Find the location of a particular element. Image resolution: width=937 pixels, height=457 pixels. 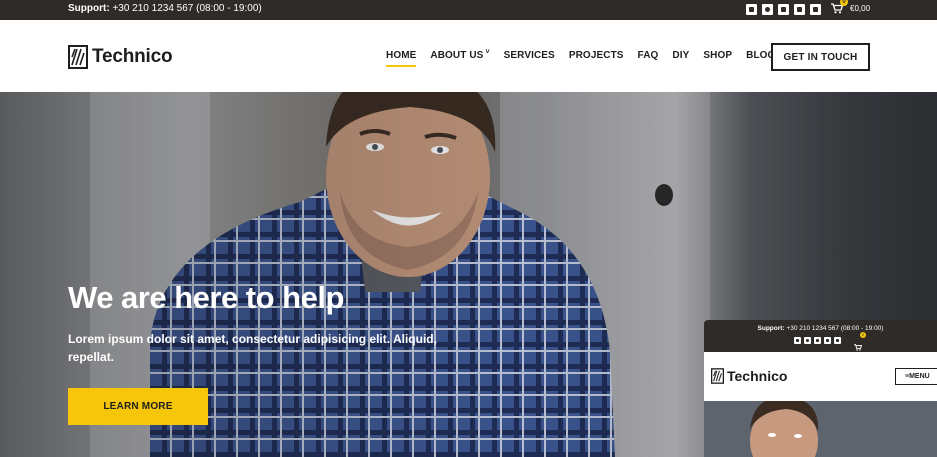

mobile-social-links is located at coordinates (817, 340).